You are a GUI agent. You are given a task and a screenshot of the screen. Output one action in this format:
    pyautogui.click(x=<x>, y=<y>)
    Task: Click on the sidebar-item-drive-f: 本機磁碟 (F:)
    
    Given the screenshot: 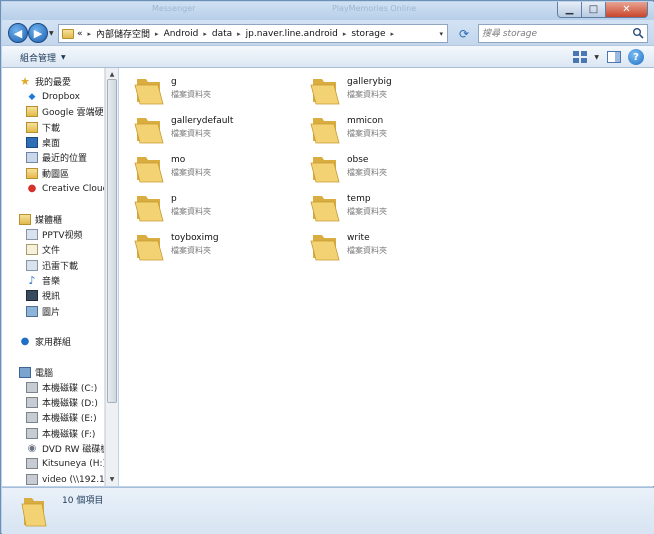 What is the action you would take?
    pyautogui.click(x=60, y=433)
    